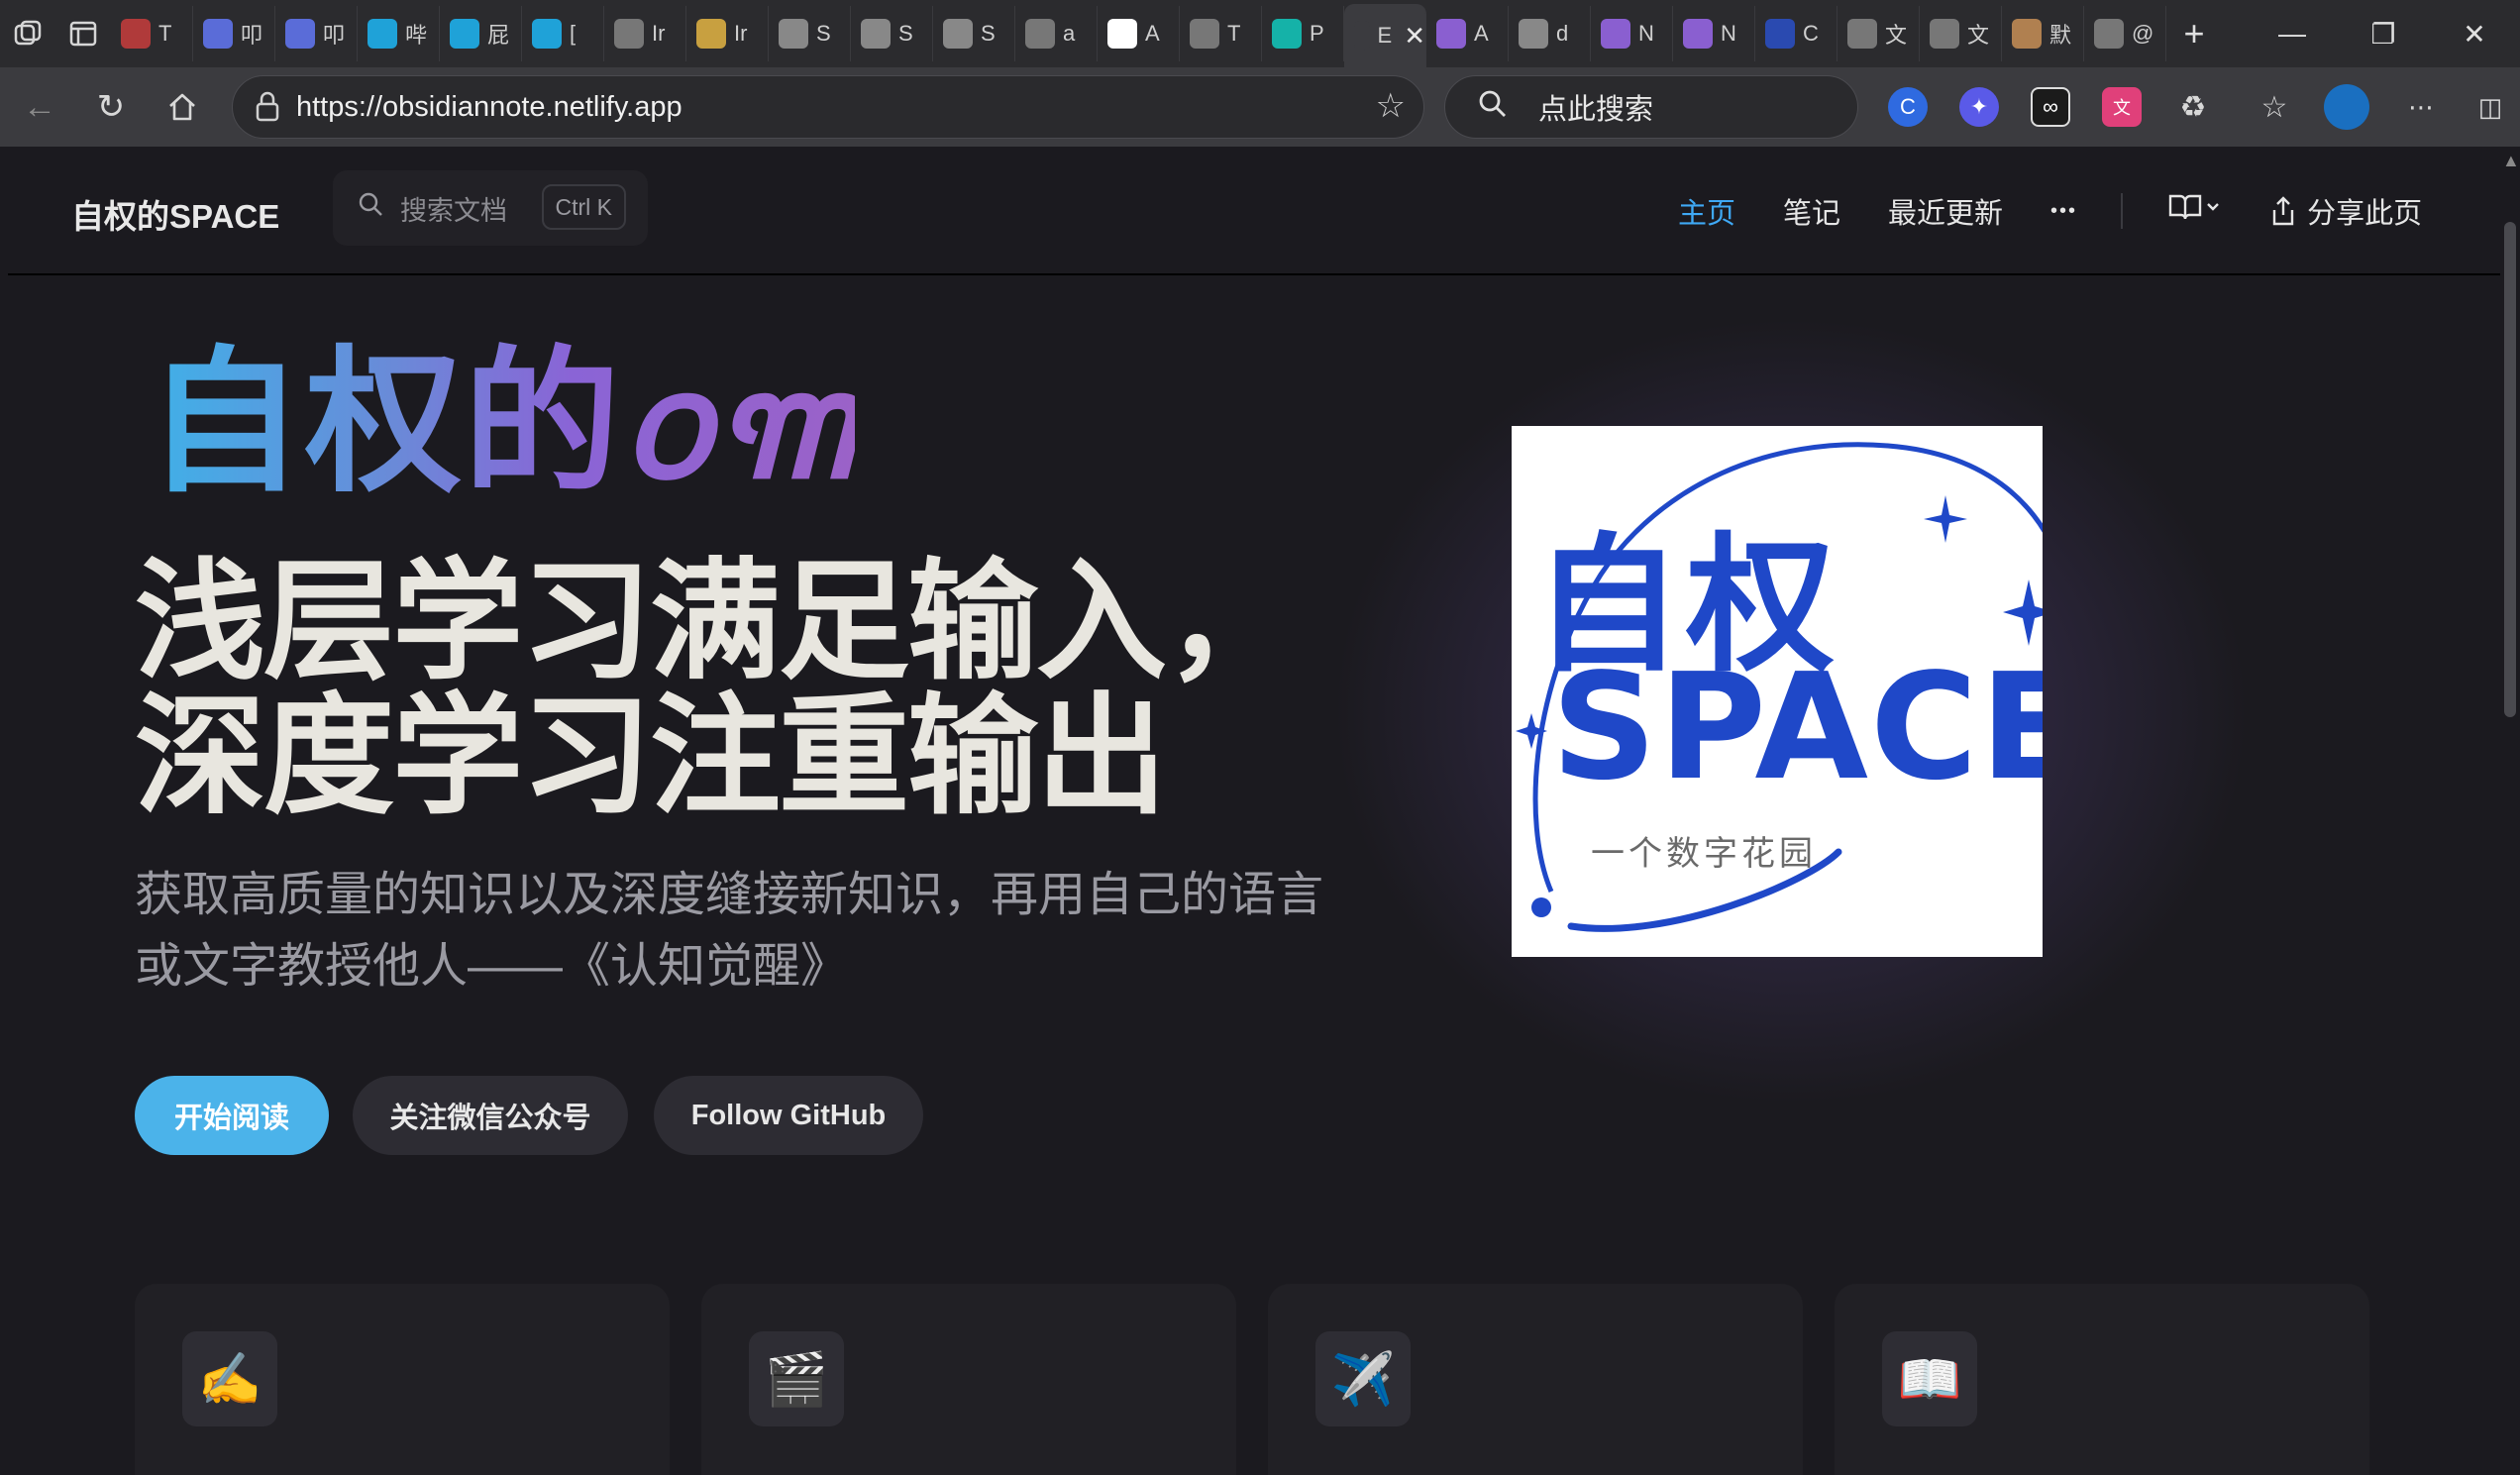 This screenshot has height=1475, width=2520. Describe the element at coordinates (39, 107) in the screenshot. I see `back-button: ←` at that location.